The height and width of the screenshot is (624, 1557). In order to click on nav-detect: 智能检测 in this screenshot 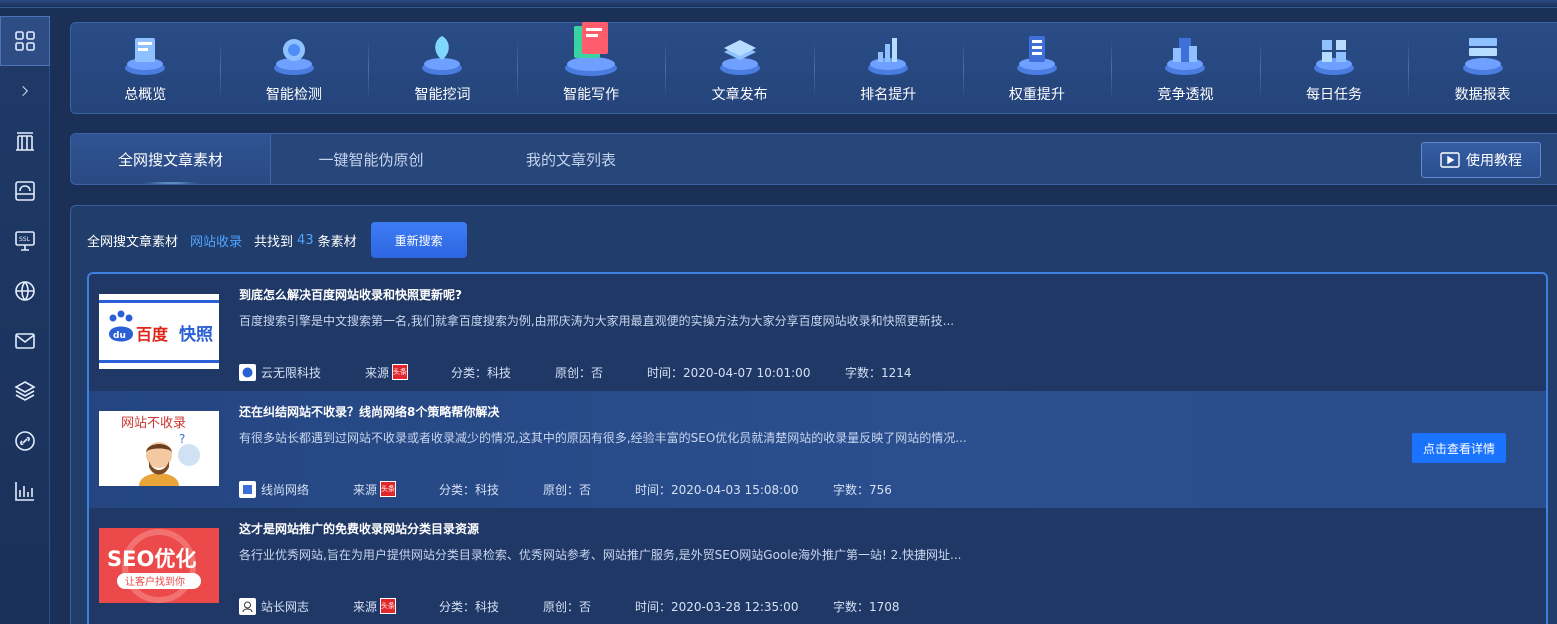, I will do `click(294, 68)`.